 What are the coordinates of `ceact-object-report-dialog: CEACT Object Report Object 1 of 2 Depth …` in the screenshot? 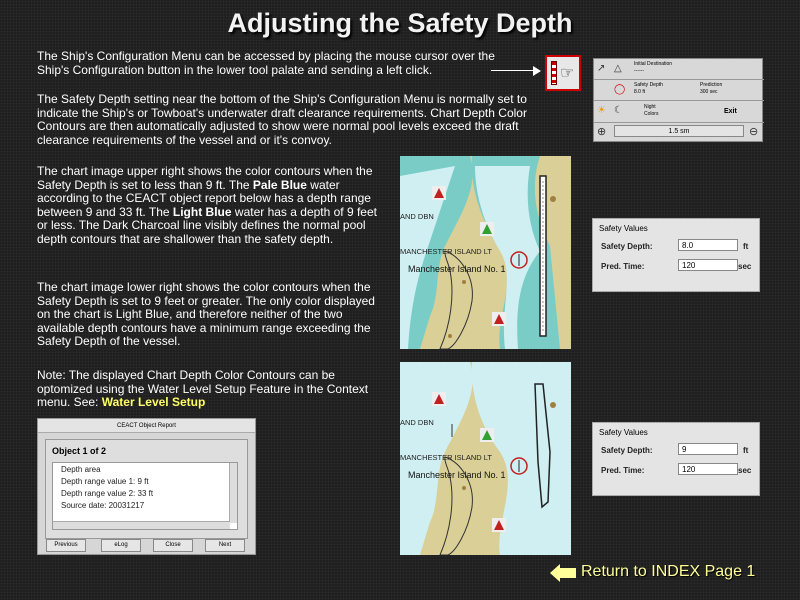 It's located at (146, 486).